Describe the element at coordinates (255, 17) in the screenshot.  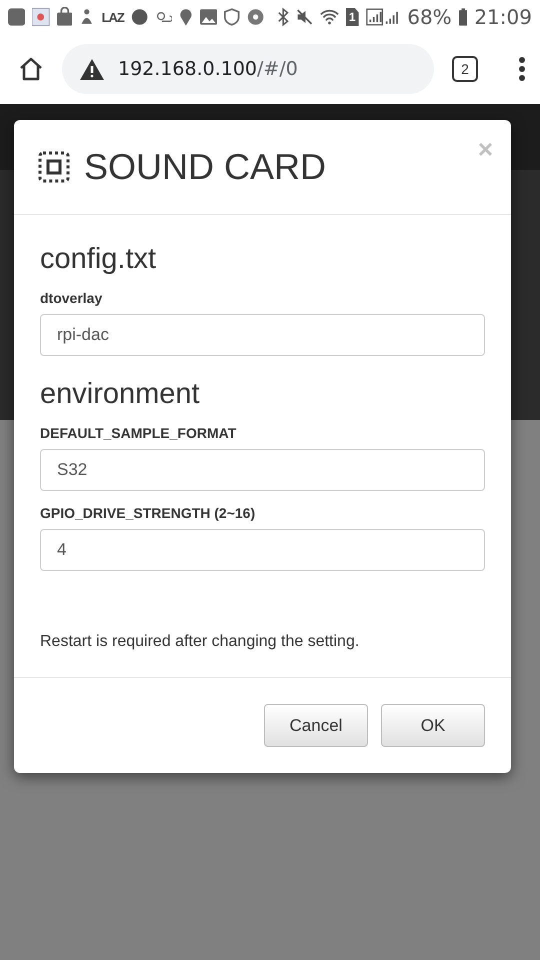
I see `ball-icon` at that location.